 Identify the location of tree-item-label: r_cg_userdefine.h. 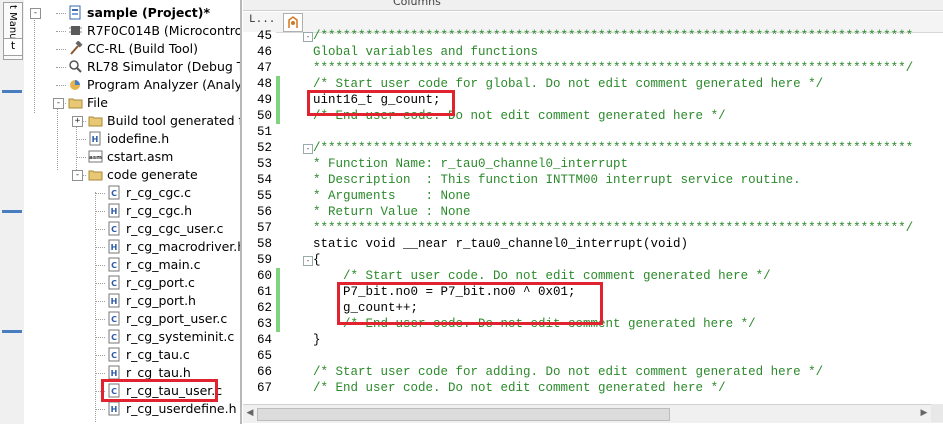
(181, 408).